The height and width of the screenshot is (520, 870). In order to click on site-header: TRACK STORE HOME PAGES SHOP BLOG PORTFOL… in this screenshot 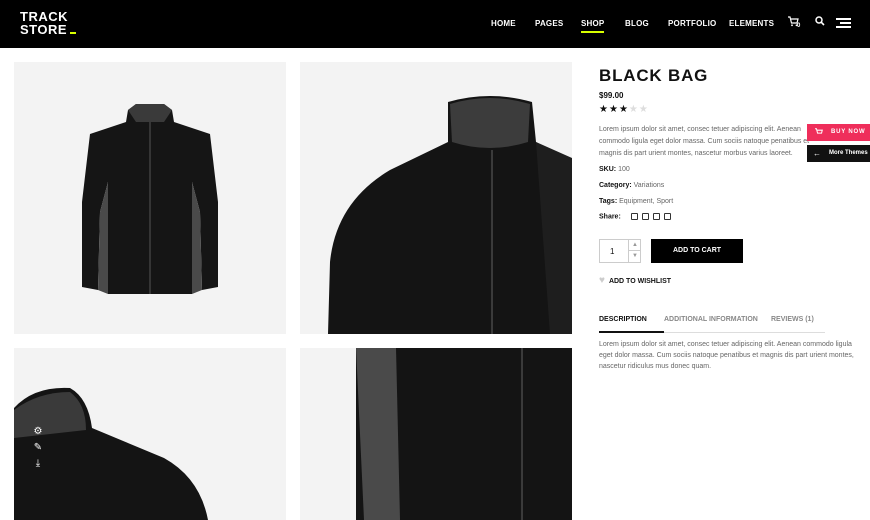, I will do `click(435, 24)`.